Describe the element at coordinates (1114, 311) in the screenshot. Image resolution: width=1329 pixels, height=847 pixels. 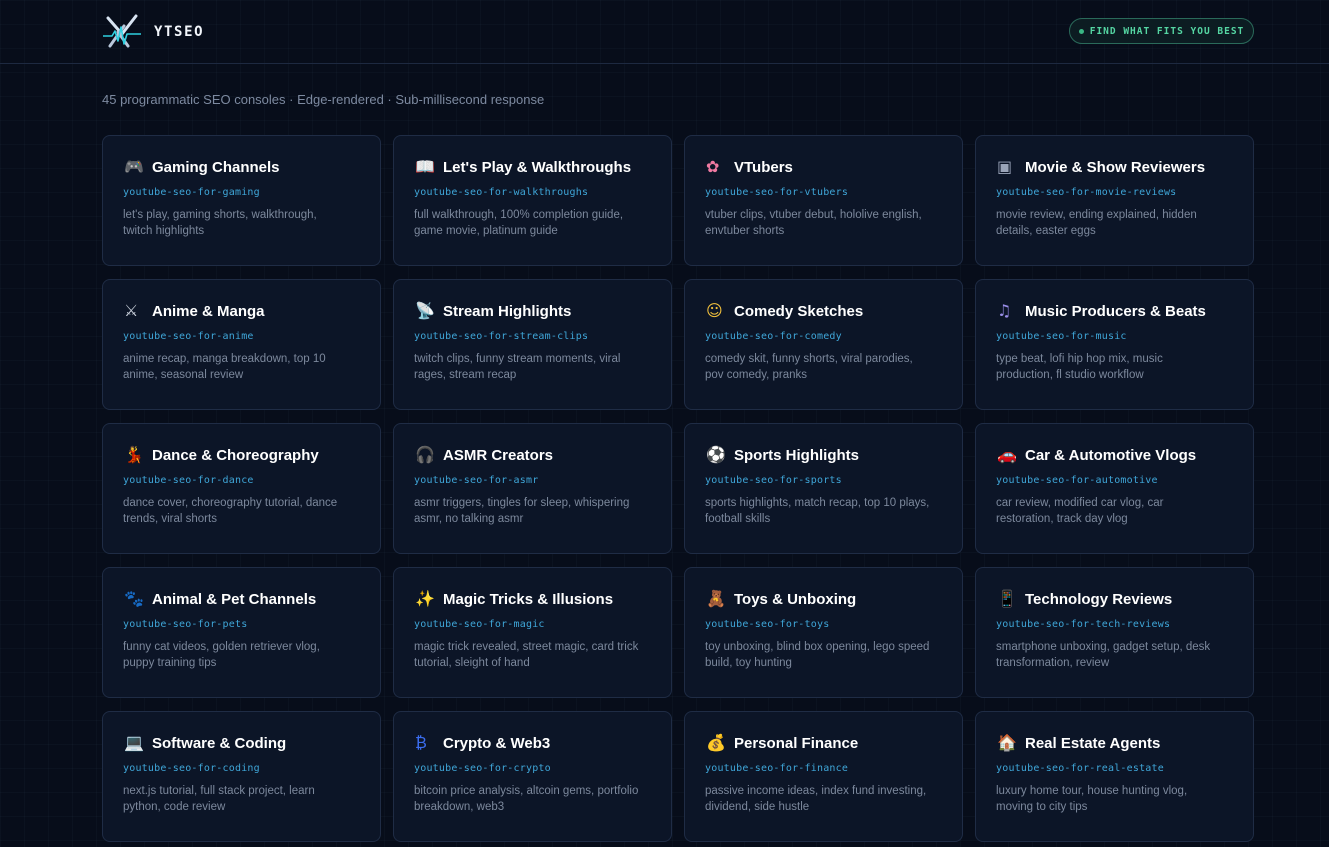
I see `card-header: ♫ Music Producers & Beats` at that location.